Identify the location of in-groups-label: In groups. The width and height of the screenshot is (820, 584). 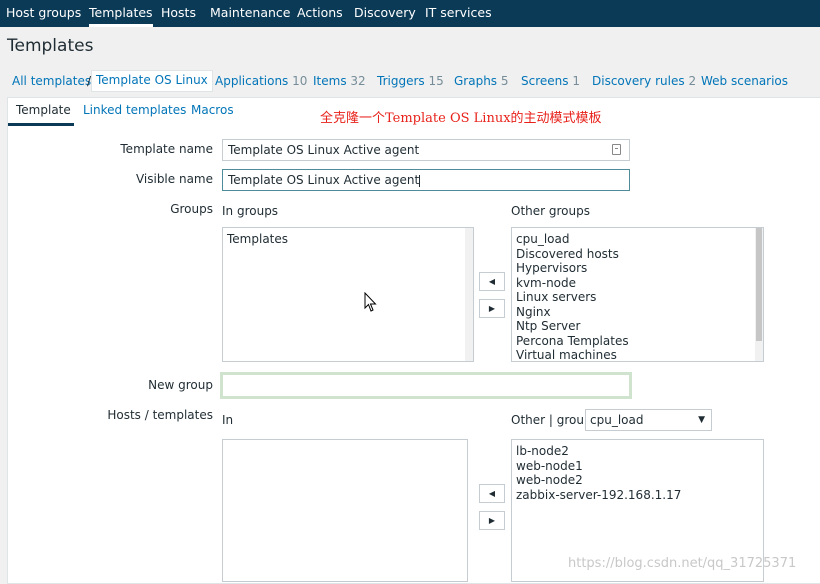
(250, 211).